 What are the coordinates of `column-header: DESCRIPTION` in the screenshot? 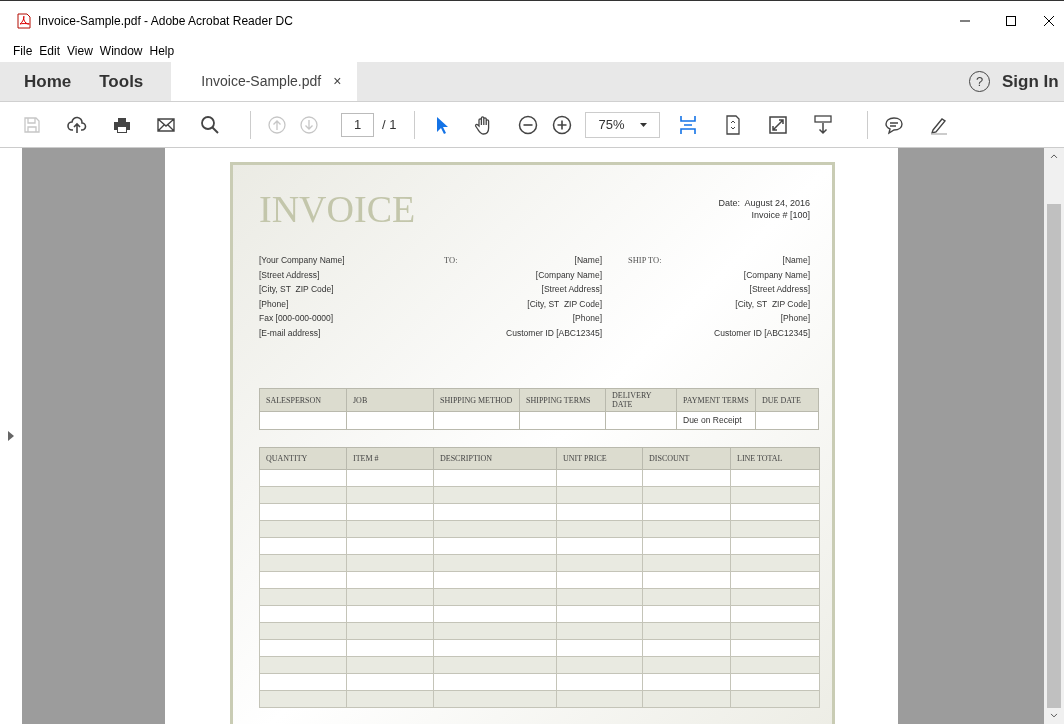 It's located at (495, 458).